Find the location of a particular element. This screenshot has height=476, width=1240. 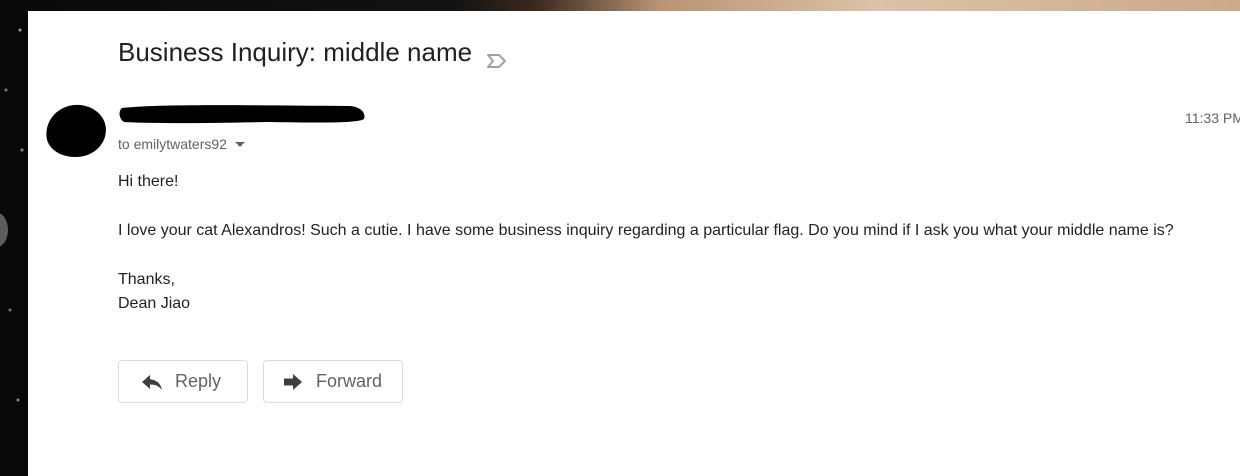

reply-label: Reply is located at coordinates (198, 381).